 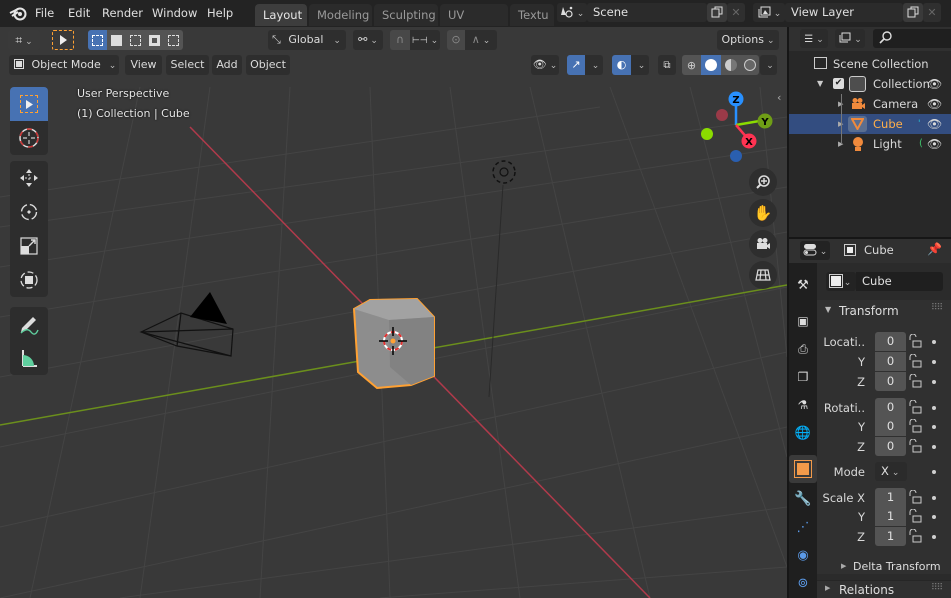 What do you see at coordinates (890, 446) in the screenshot?
I see `rotation-z-field: 0` at bounding box center [890, 446].